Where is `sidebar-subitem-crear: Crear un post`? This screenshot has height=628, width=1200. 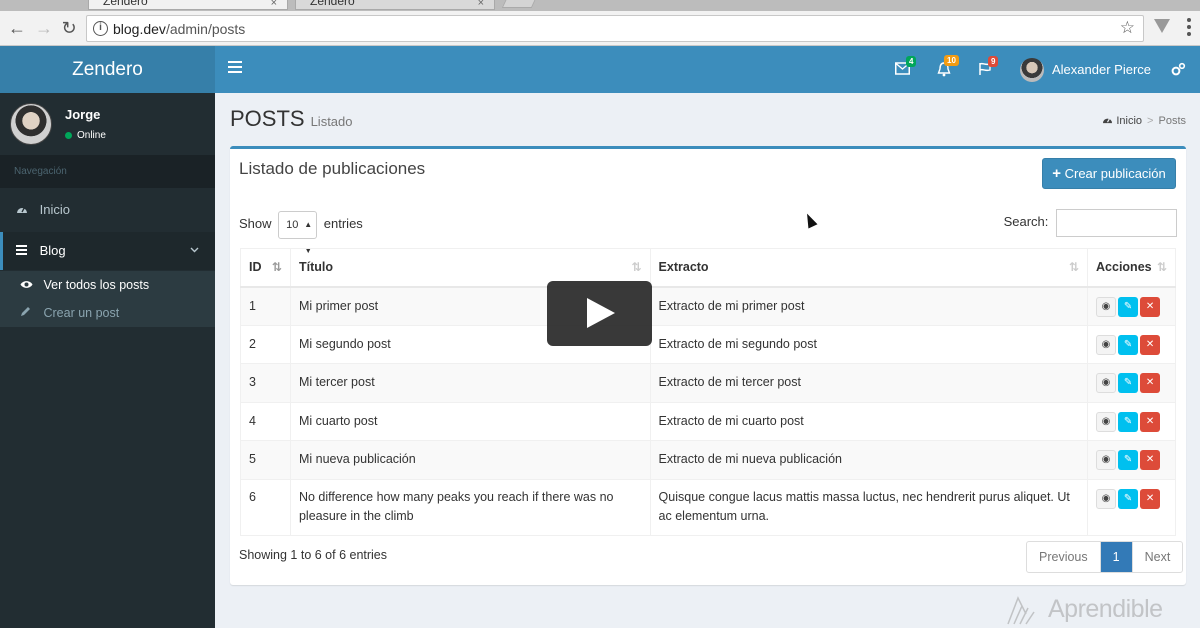 sidebar-subitem-crear: Crear un post is located at coordinates (107, 313).